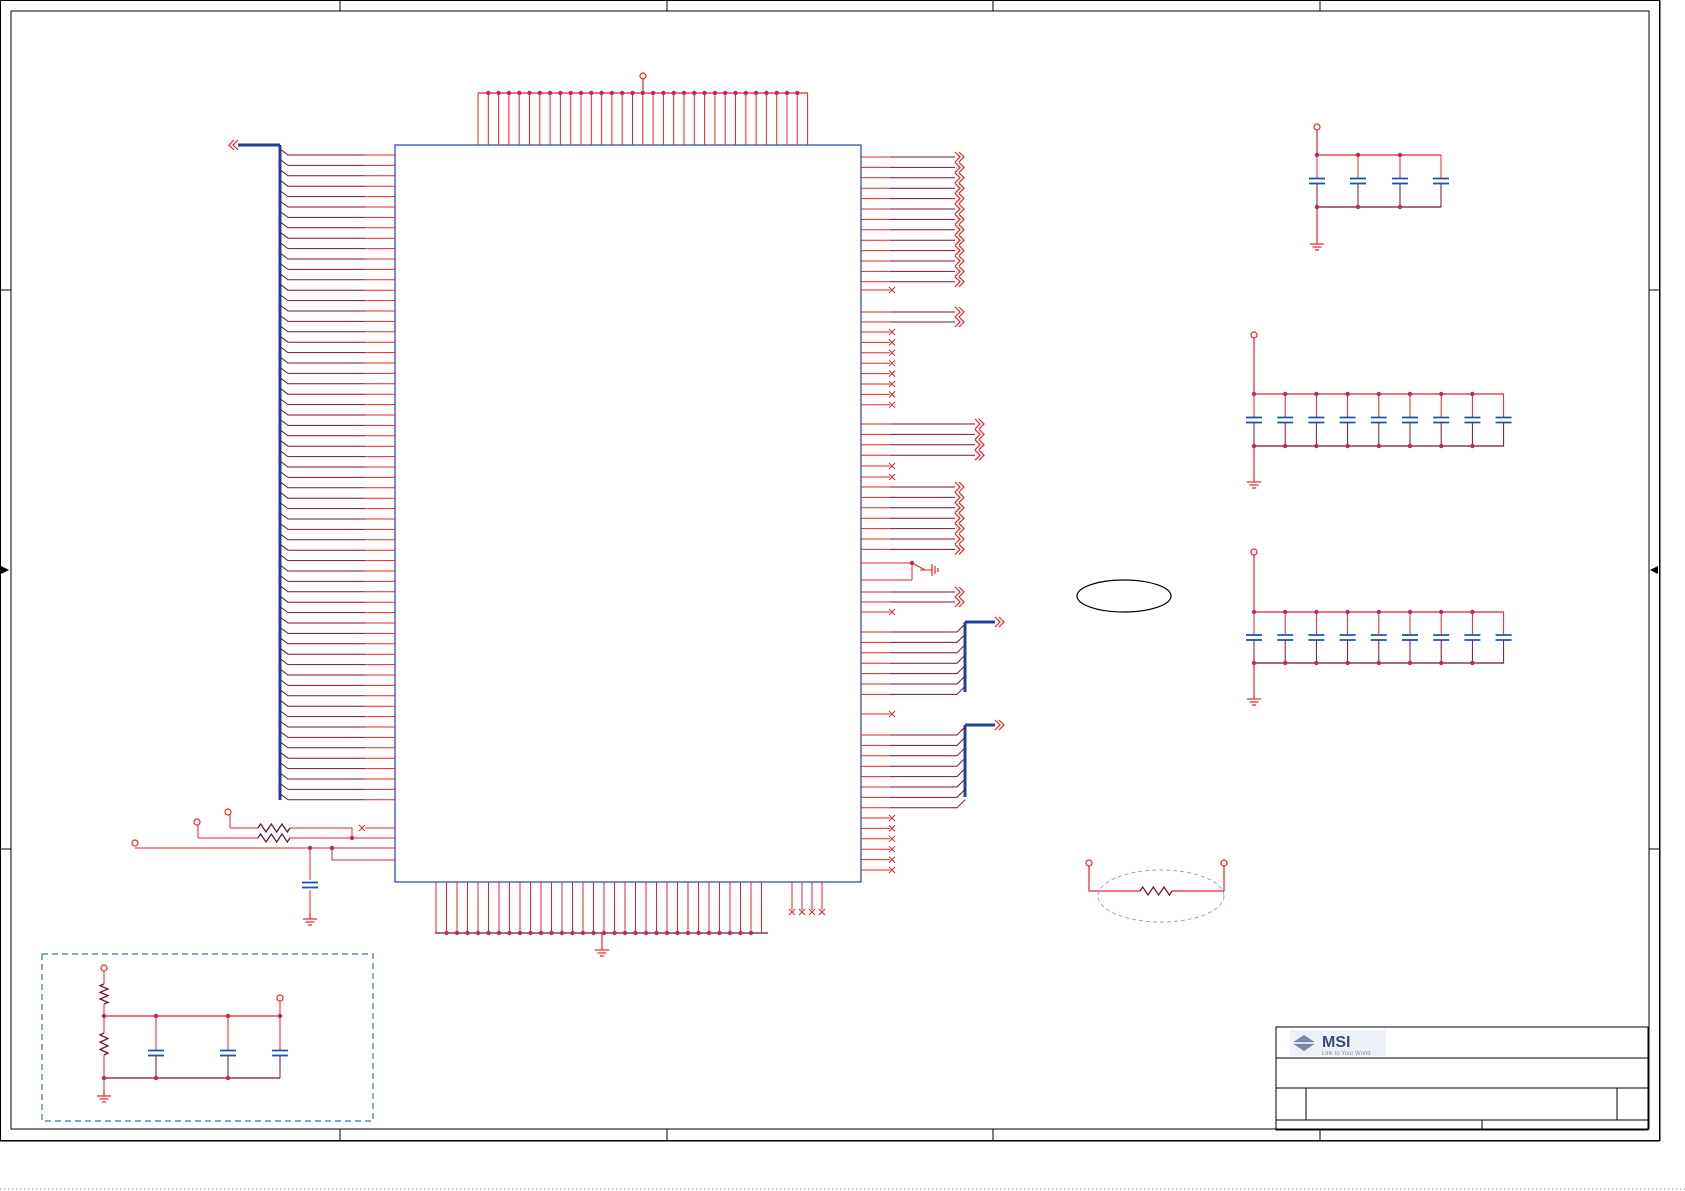 This screenshot has width=1685, height=1191. What do you see at coordinates (1462, 1078) in the screenshot?
I see `title-block: MSI Link to Your World` at bounding box center [1462, 1078].